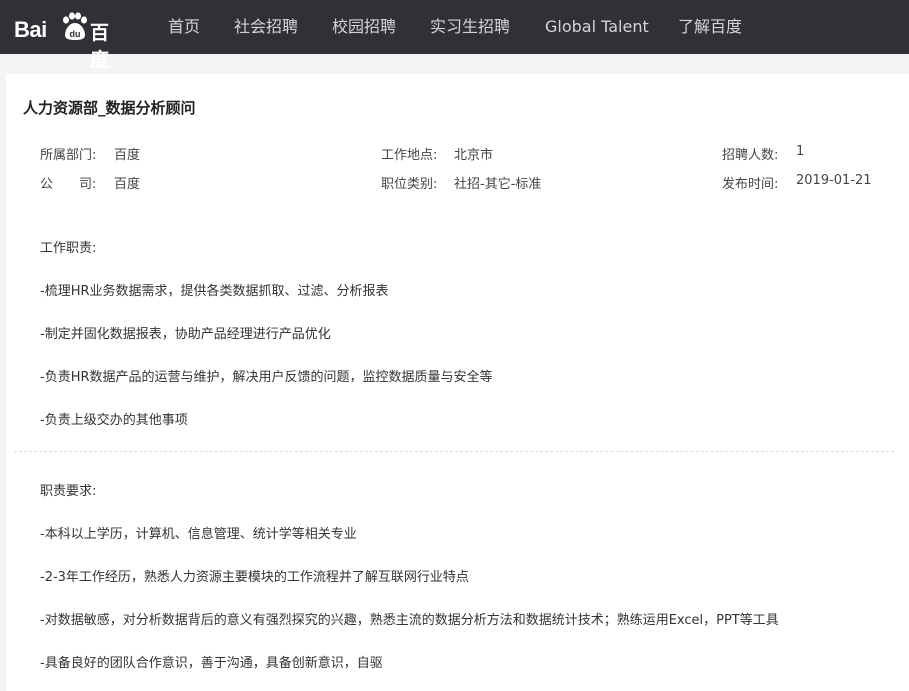 The width and height of the screenshot is (909, 691). I want to click on location-label: 工作地点:, so click(409, 155).